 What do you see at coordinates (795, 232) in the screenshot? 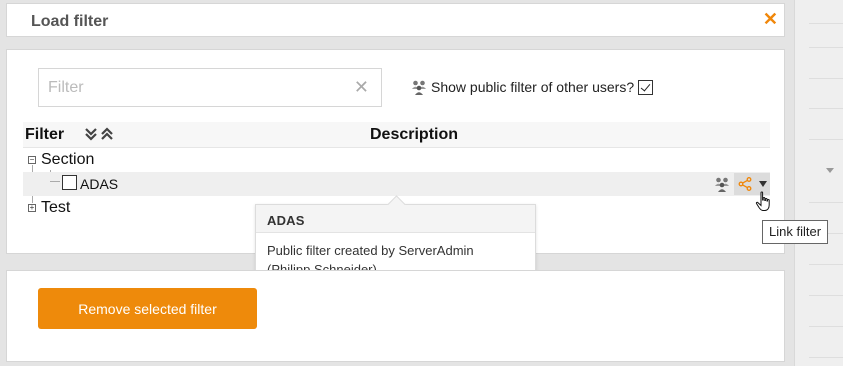
I see `link-filter-tooltip: Link filter` at bounding box center [795, 232].